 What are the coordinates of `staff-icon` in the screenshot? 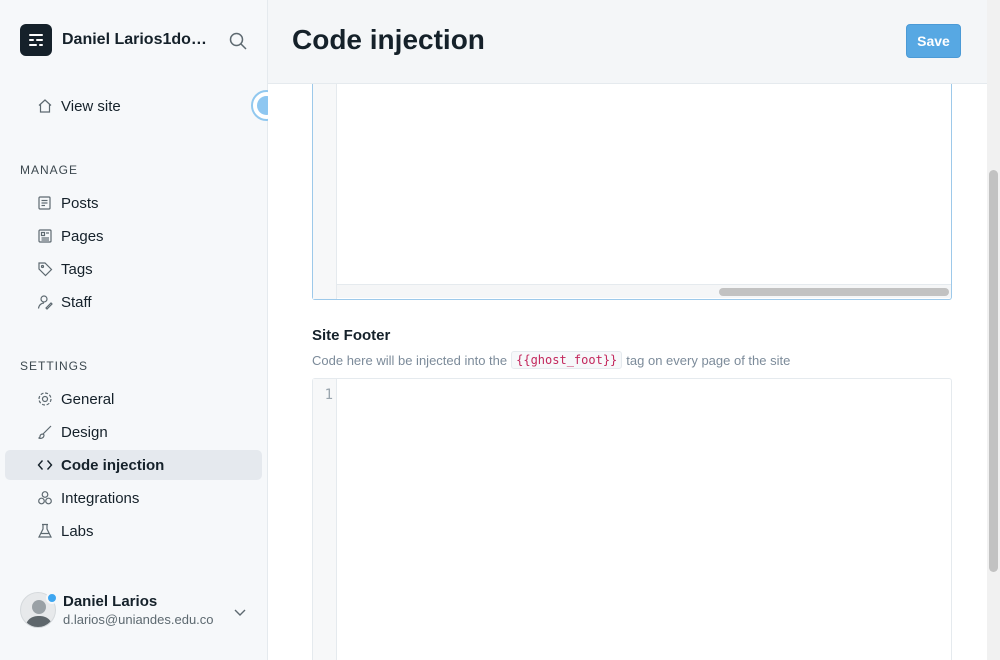 It's located at (45, 302).